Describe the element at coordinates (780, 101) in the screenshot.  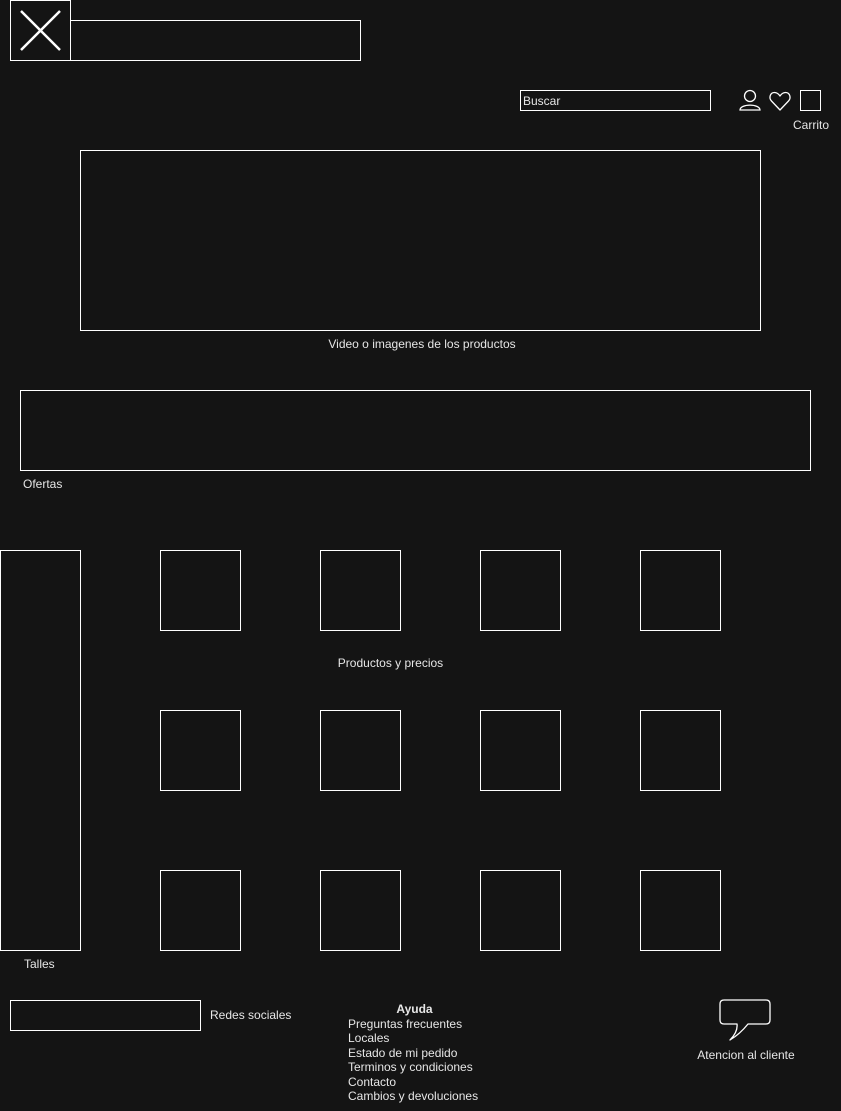
I see `heart-icon` at that location.